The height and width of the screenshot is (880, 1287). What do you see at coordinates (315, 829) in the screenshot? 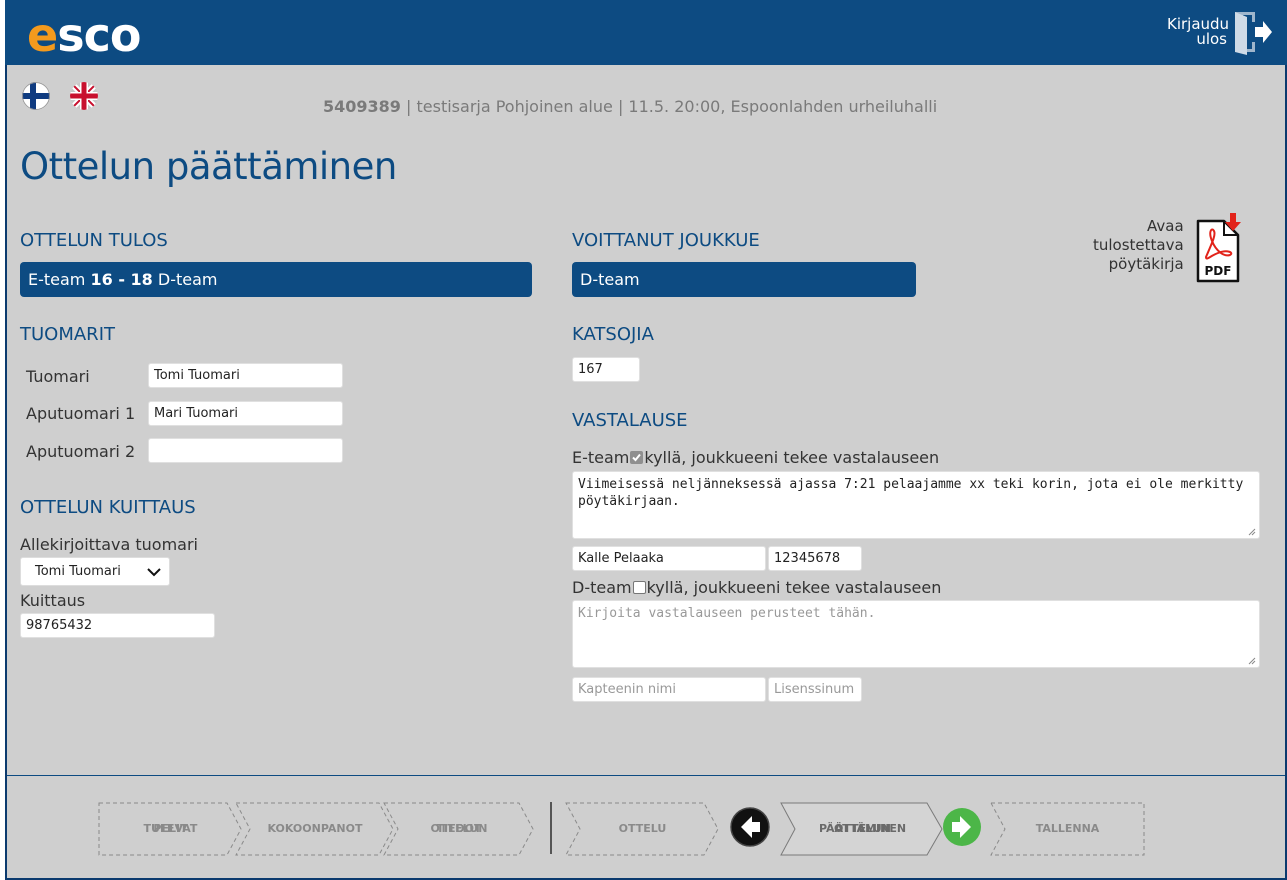
I see `step-lineups: KOKOONPANOT` at bounding box center [315, 829].